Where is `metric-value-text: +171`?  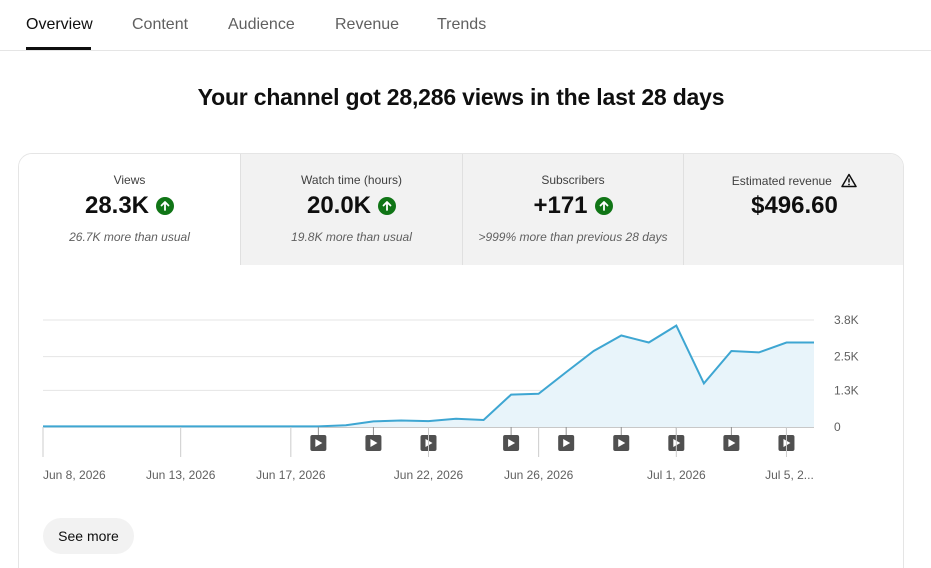
metric-value-text: +171 is located at coordinates (560, 205).